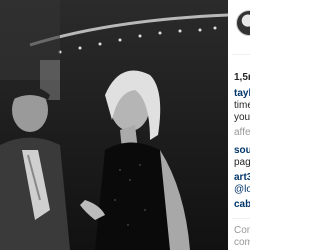  Describe the element at coordinates (241, 54) in the screenshot. I see `header-divider` at that location.